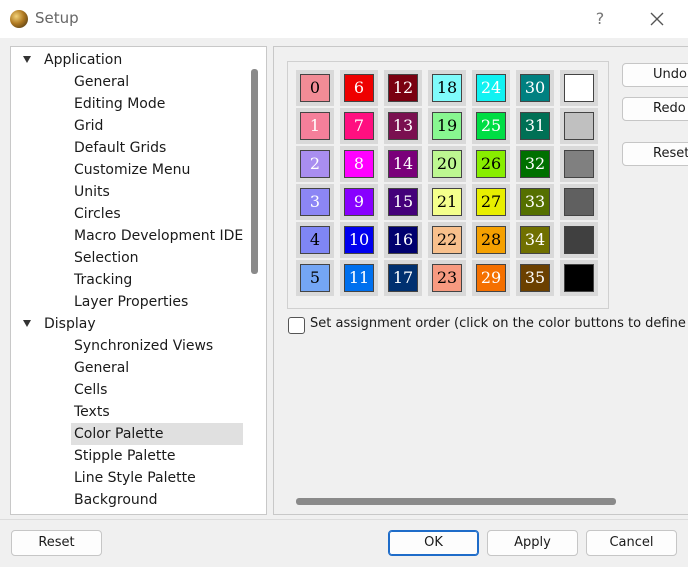  I want to click on panel-horizontal-scrollbar-thumb, so click(456, 501).